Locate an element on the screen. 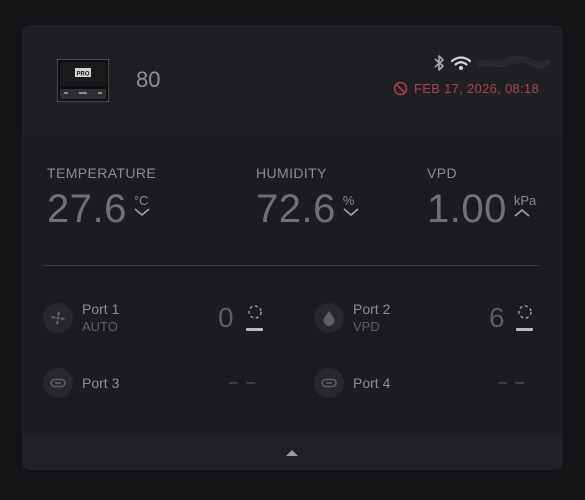  port-3-level: – – is located at coordinates (243, 382).